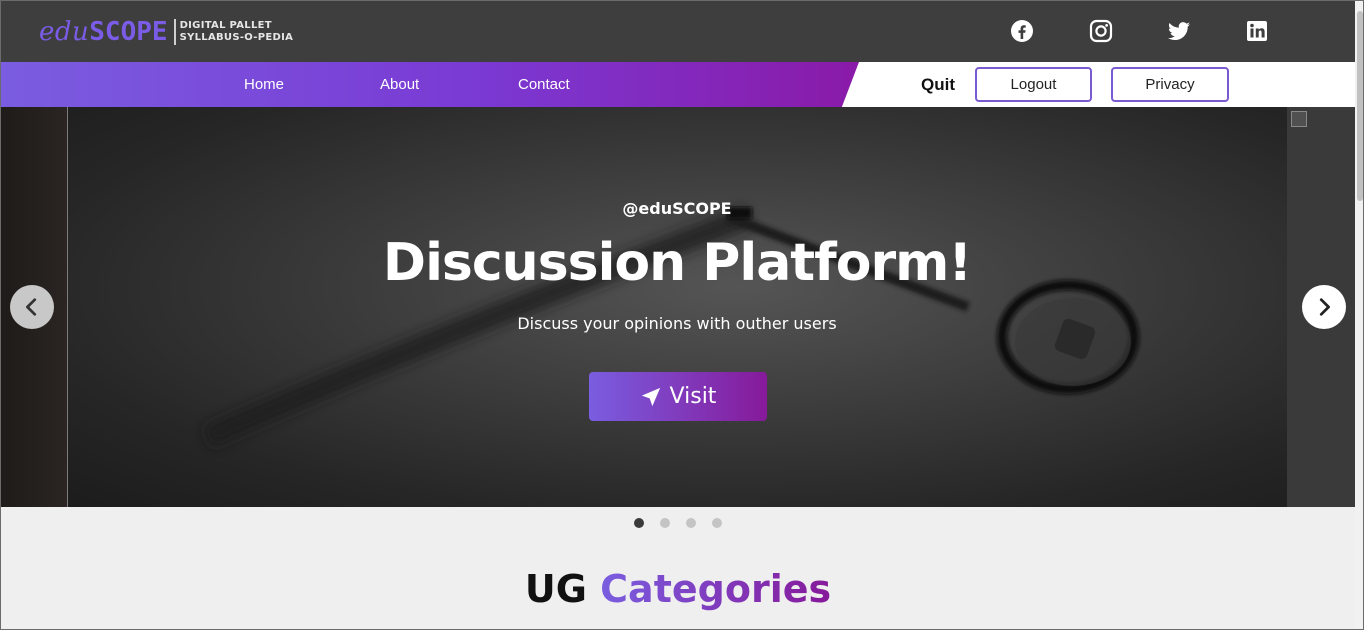  I want to click on linkedin-icon, so click(1257, 31).